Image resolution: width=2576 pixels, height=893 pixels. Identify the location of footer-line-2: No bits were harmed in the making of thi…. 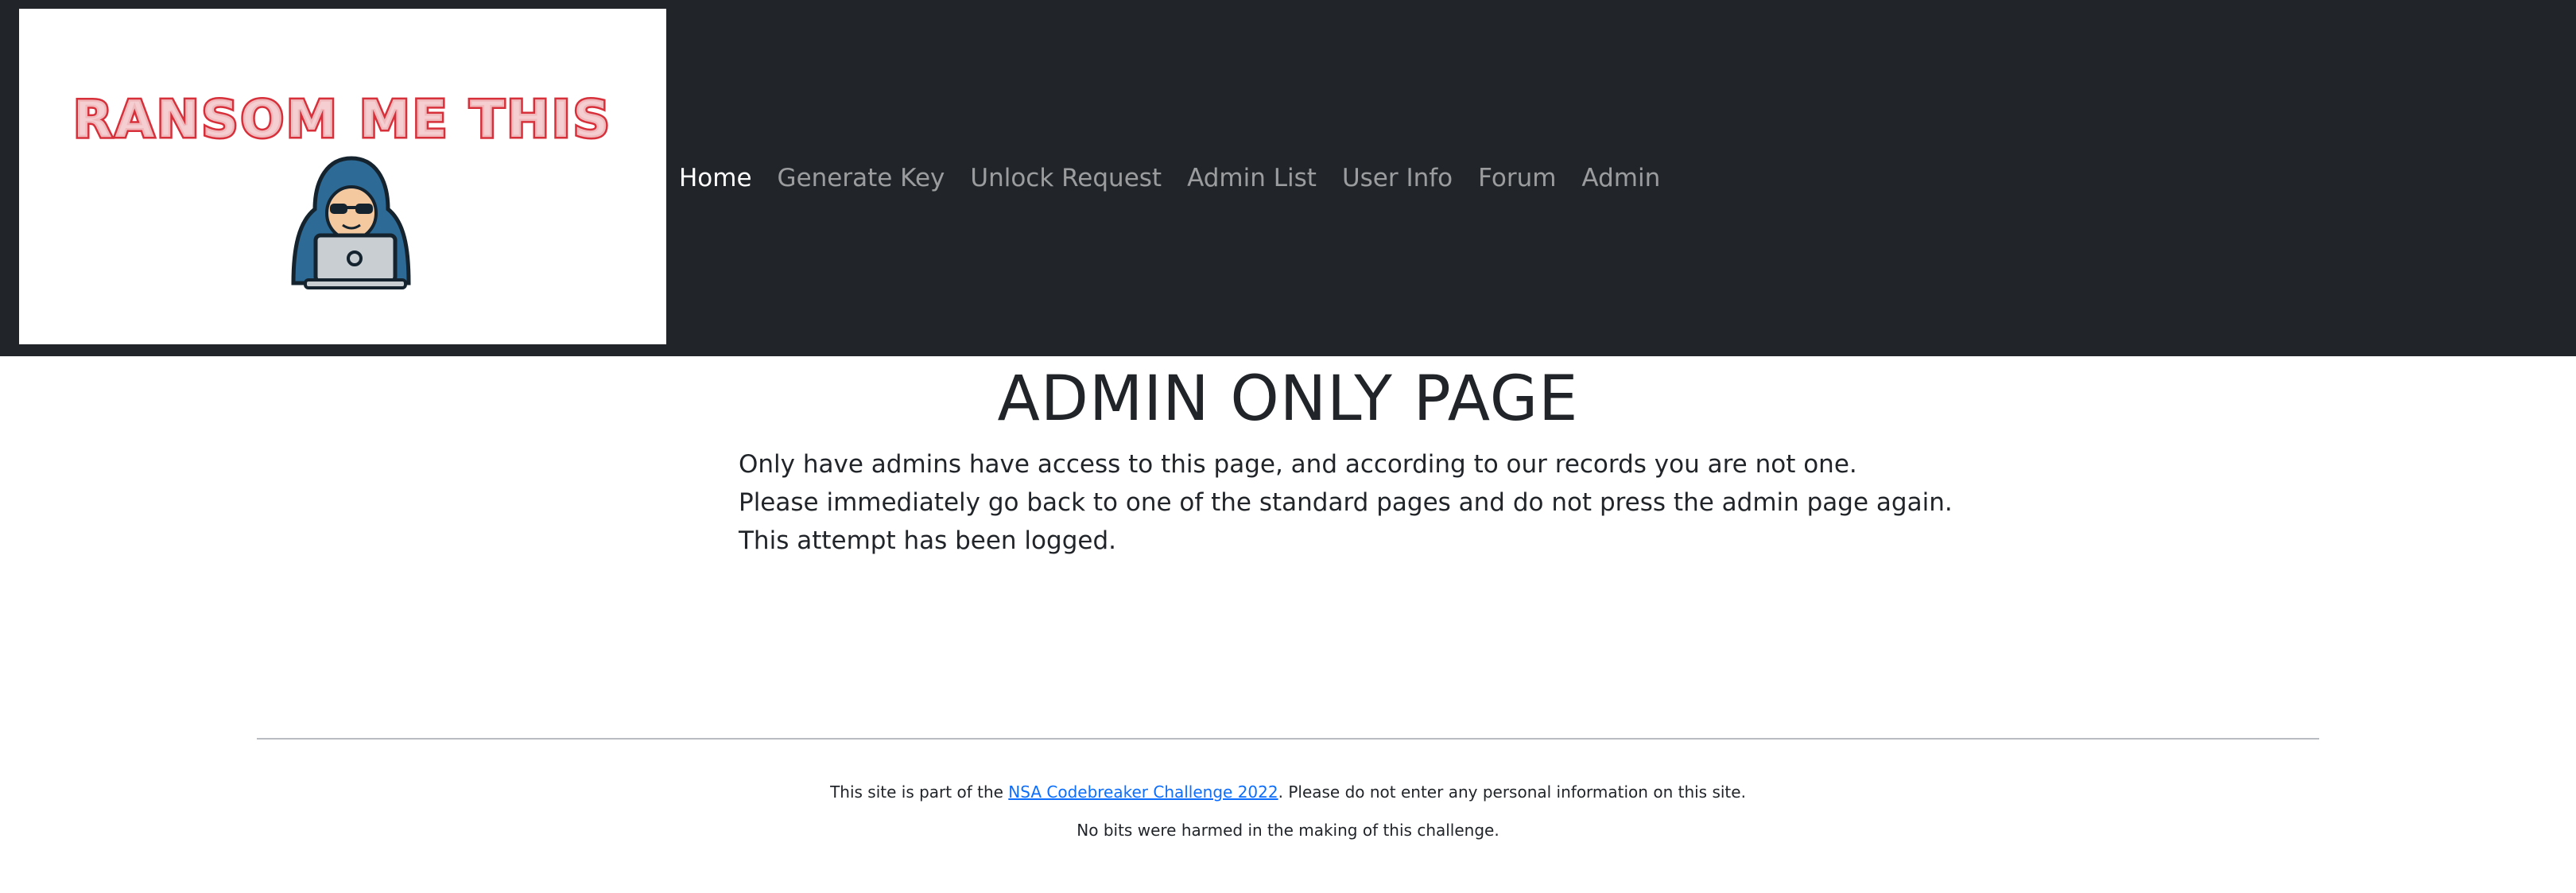
(1288, 830).